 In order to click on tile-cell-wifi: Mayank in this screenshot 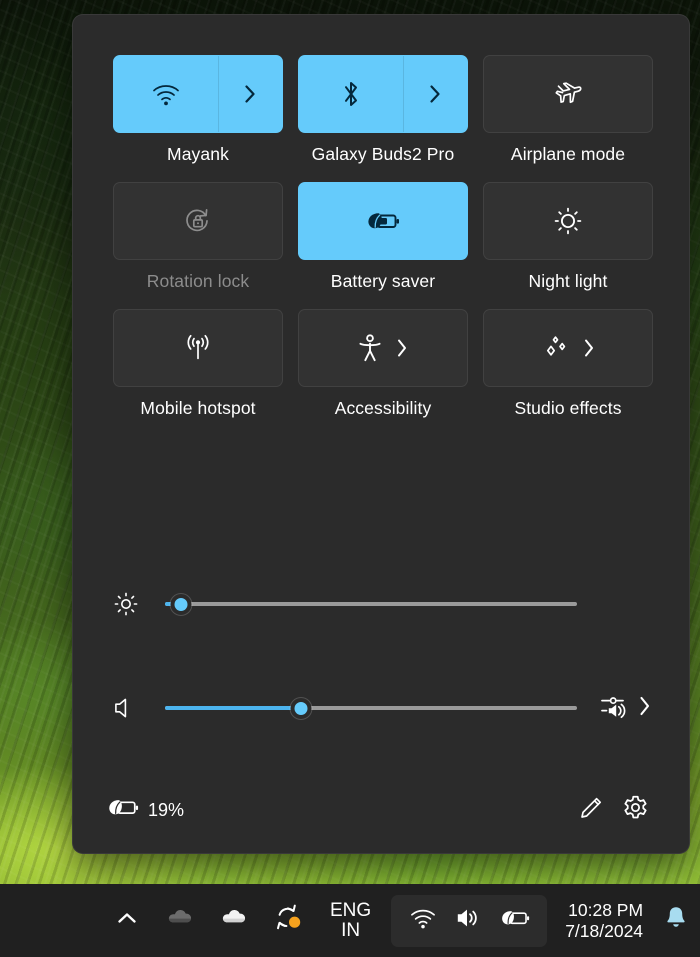, I will do `click(198, 109)`.